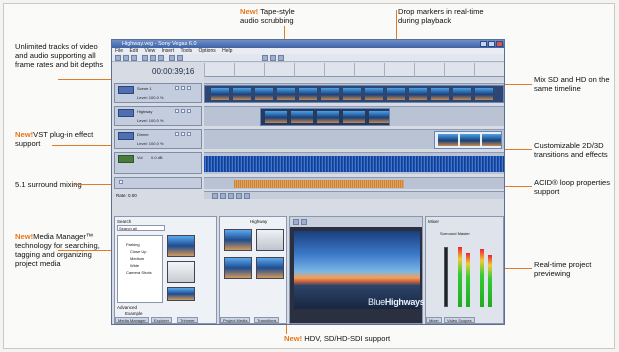 The height and width of the screenshot is (352, 619). Describe the element at coordinates (253, 270) in the screenshot. I see `media-preview-panel: Highway Project Media Transitions` at that location.